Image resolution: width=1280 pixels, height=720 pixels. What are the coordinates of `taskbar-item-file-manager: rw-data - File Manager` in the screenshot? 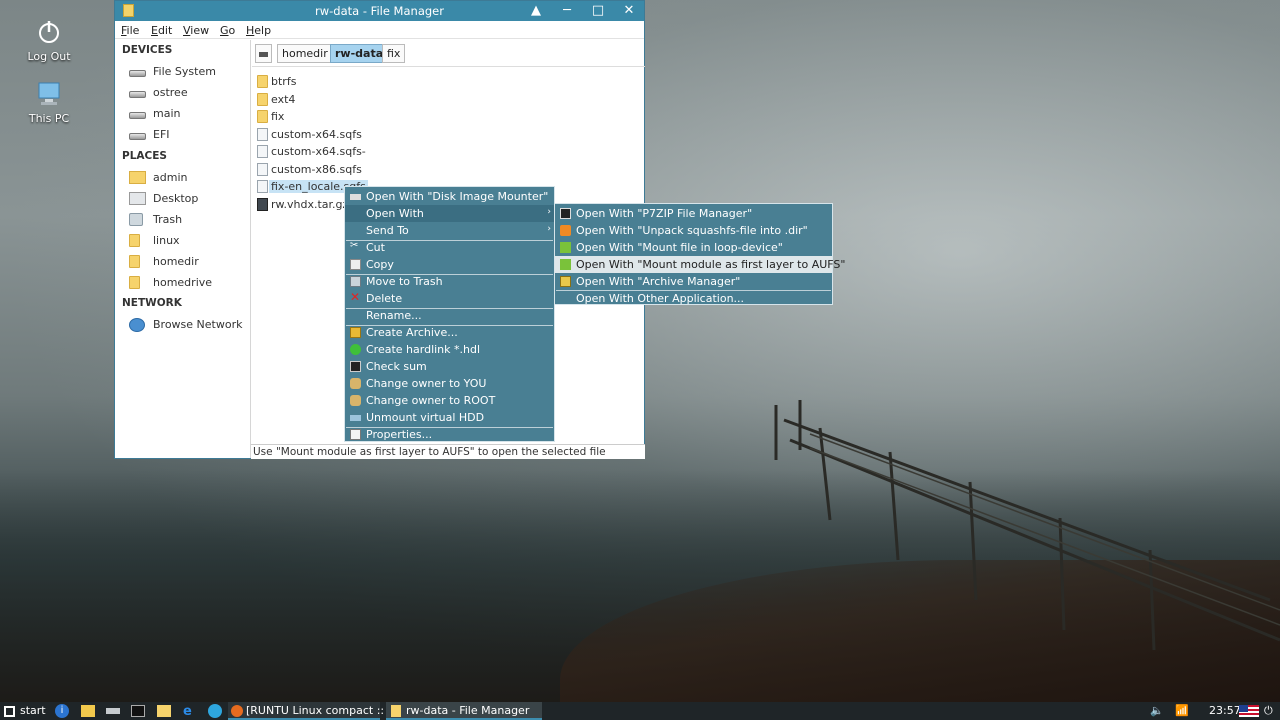 It's located at (464, 711).